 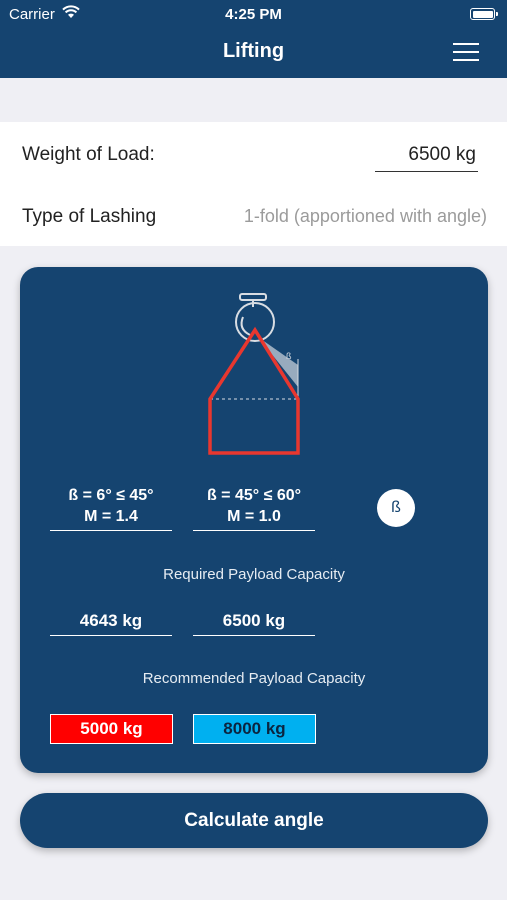 I want to click on status-bar: Carrier 4:25 PM, so click(x=253, y=14).